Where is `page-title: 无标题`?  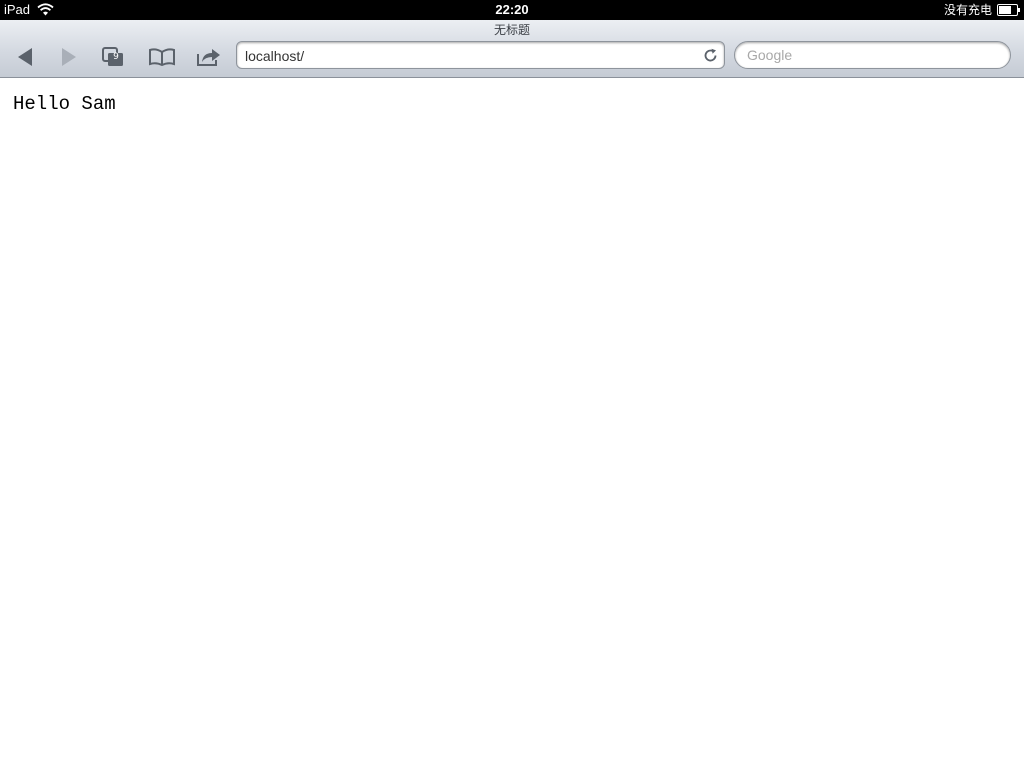
page-title: 无标题 is located at coordinates (511, 30).